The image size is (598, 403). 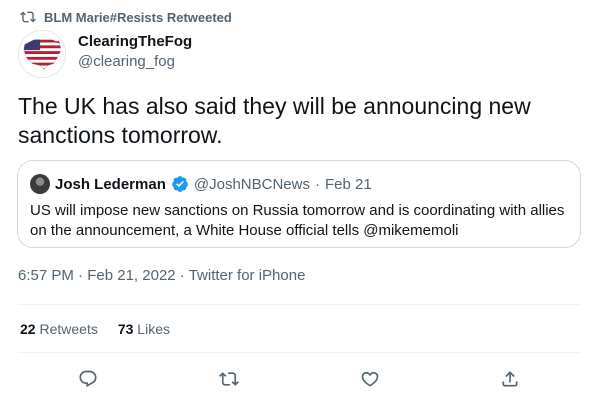 What do you see at coordinates (251, 184) in the screenshot?
I see `quoted-author-handle: @JoshNBCNews` at bounding box center [251, 184].